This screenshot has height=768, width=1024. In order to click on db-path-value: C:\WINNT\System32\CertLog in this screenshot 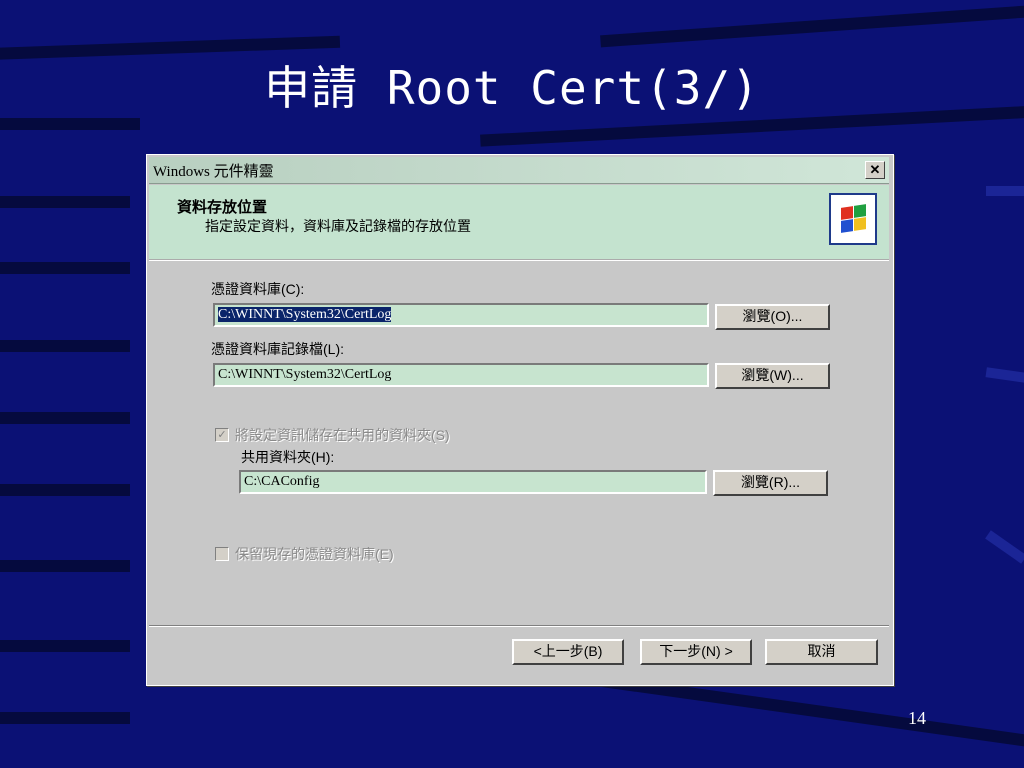, I will do `click(305, 314)`.